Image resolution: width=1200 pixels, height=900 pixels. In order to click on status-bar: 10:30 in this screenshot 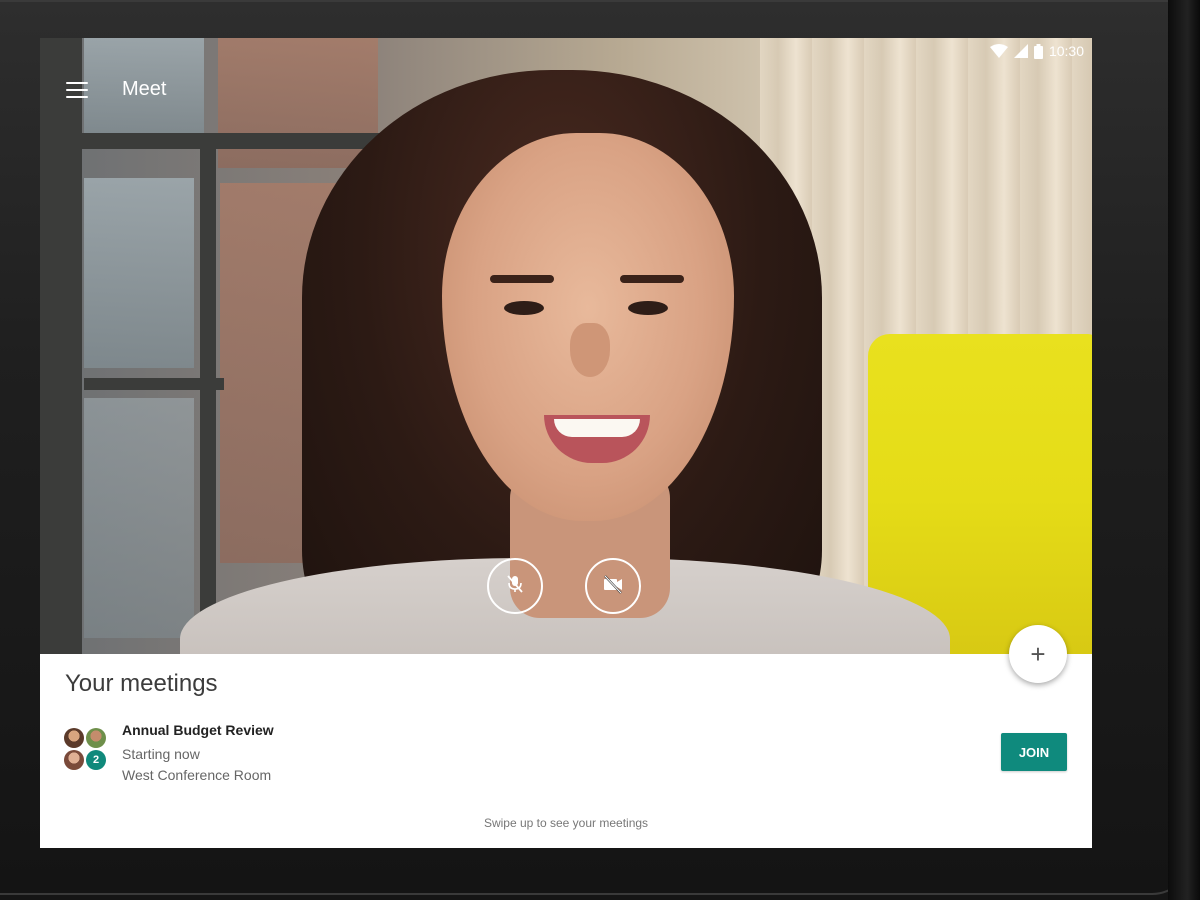, I will do `click(1036, 51)`.